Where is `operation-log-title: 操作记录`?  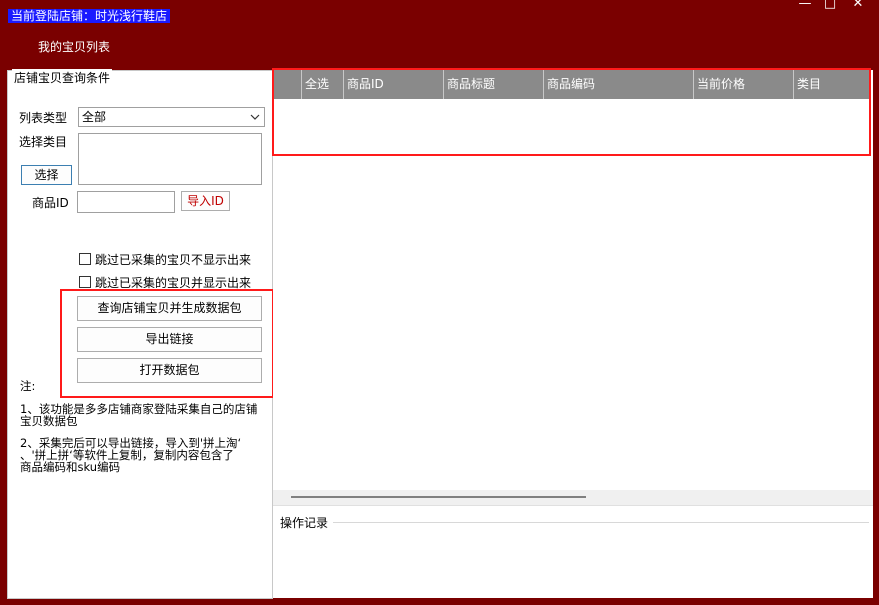
operation-log-title: 操作记录 is located at coordinates (306, 522).